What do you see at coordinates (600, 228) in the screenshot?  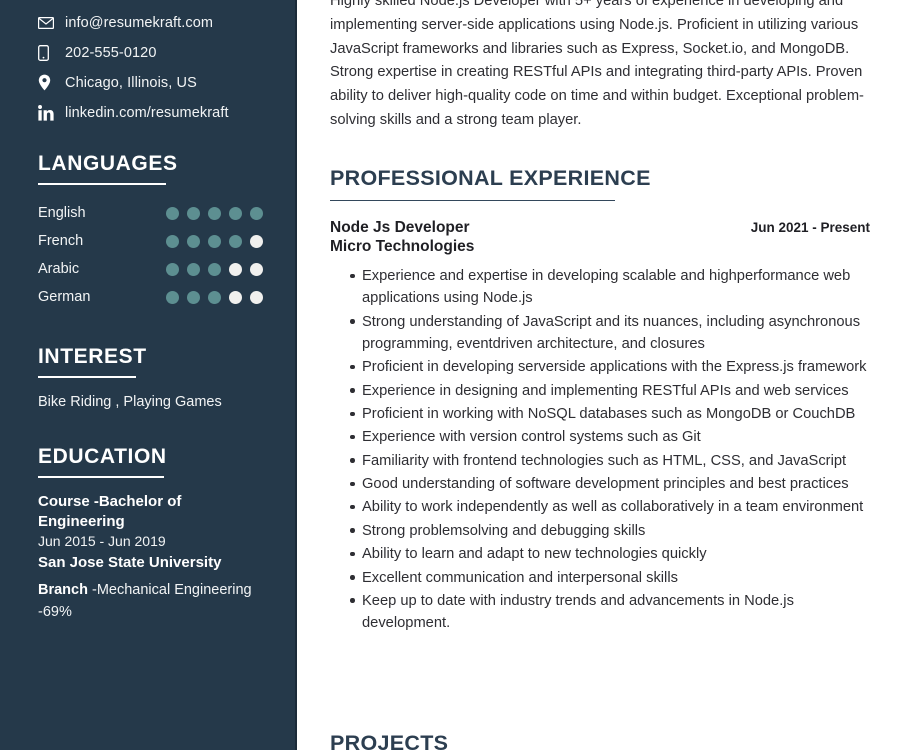 I see `job-header: Node Js Developer Jun 2021 - Present` at bounding box center [600, 228].